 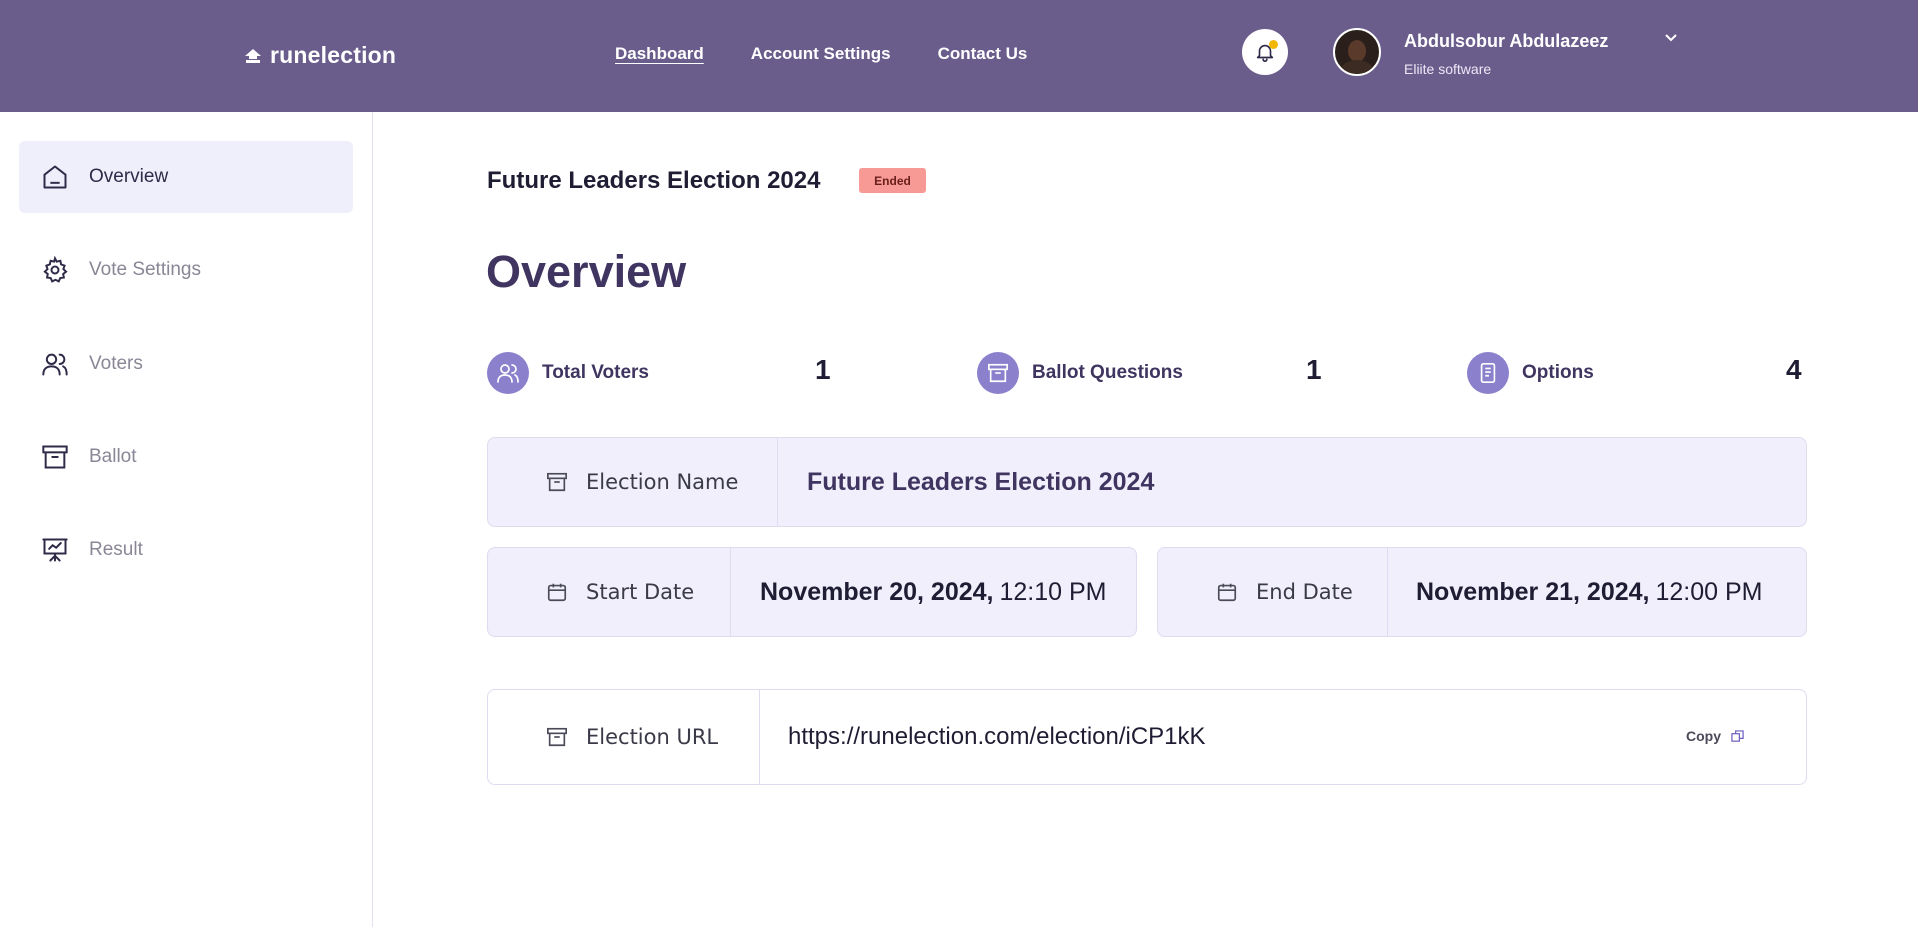 I want to click on sidebar-item-ballot: Ballot, so click(x=186, y=457).